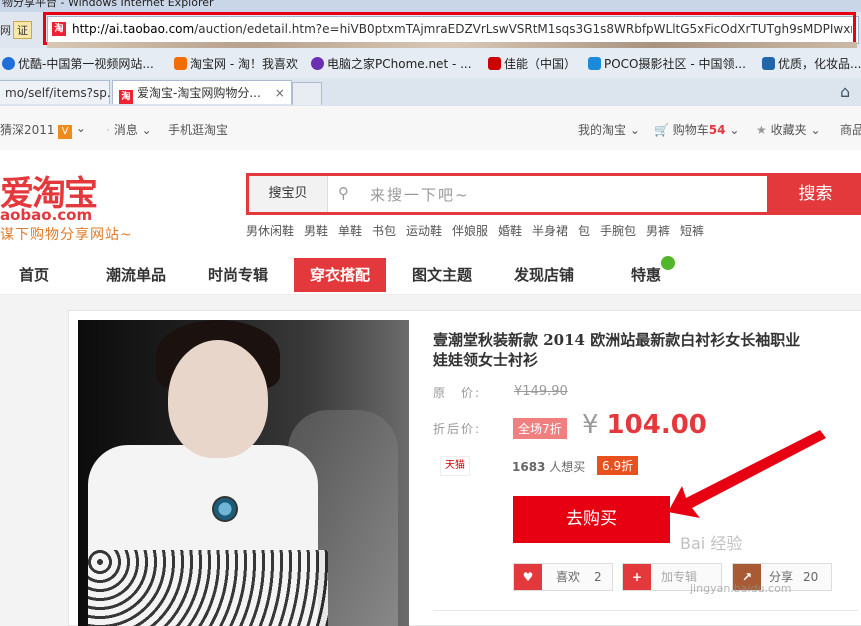 The height and width of the screenshot is (626, 861). I want to click on plus-icon: +, so click(637, 577).